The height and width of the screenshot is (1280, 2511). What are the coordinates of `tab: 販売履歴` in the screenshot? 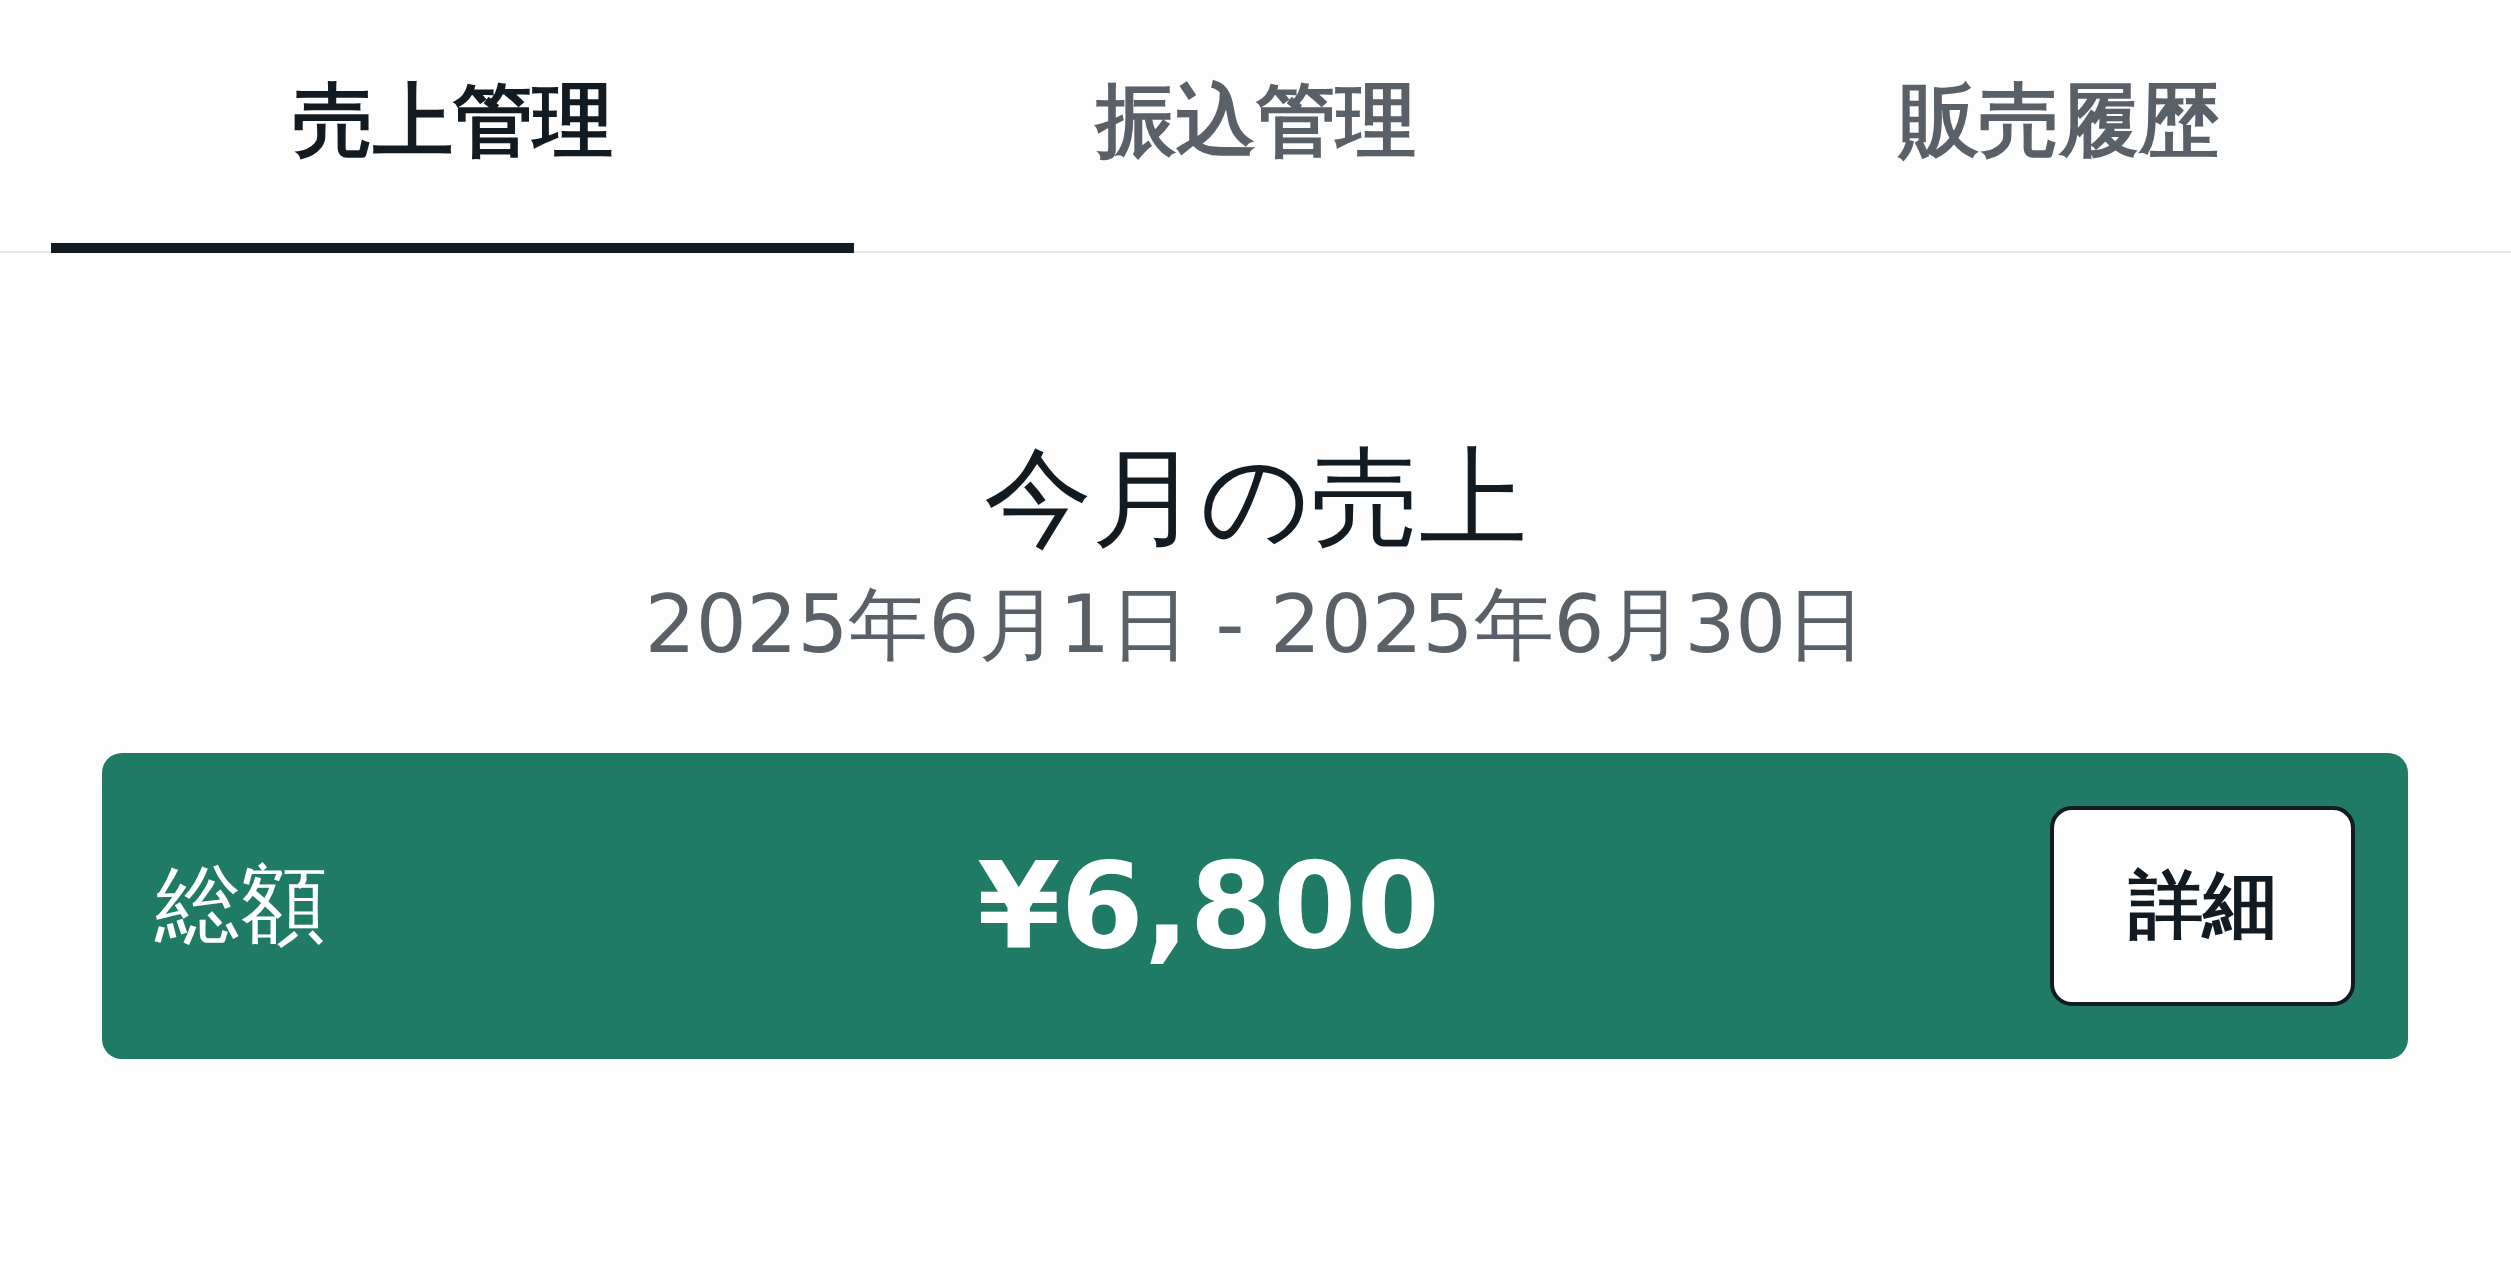 It's located at (2058, 126).